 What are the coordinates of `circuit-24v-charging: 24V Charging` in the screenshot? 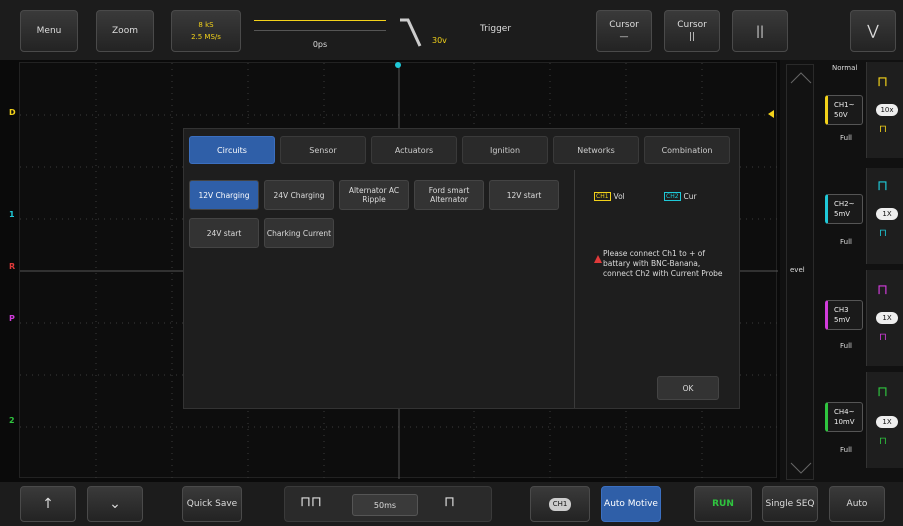 It's located at (299, 195).